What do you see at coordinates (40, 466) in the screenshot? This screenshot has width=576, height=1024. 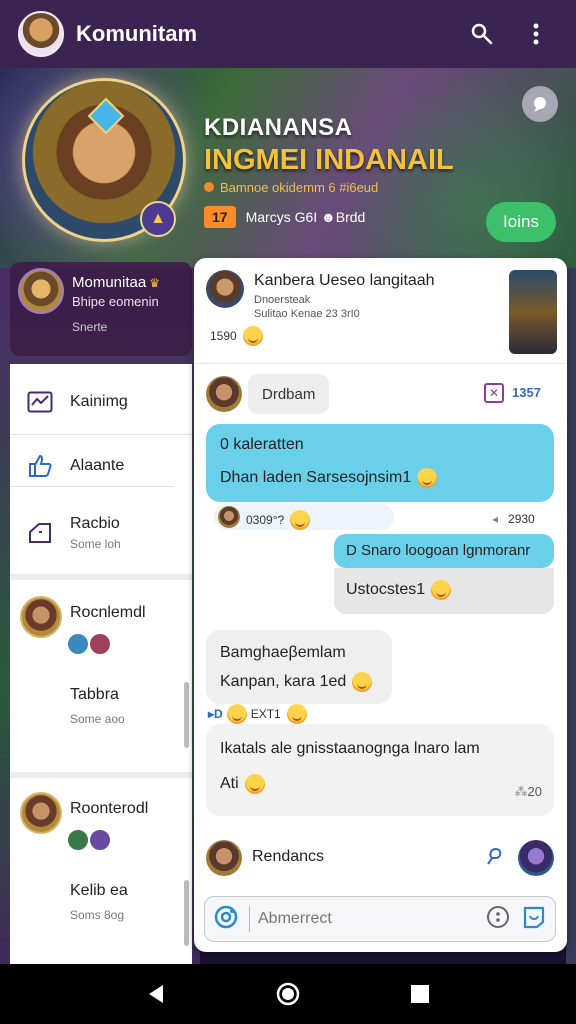 I see `thumbs-up-icon` at bounding box center [40, 466].